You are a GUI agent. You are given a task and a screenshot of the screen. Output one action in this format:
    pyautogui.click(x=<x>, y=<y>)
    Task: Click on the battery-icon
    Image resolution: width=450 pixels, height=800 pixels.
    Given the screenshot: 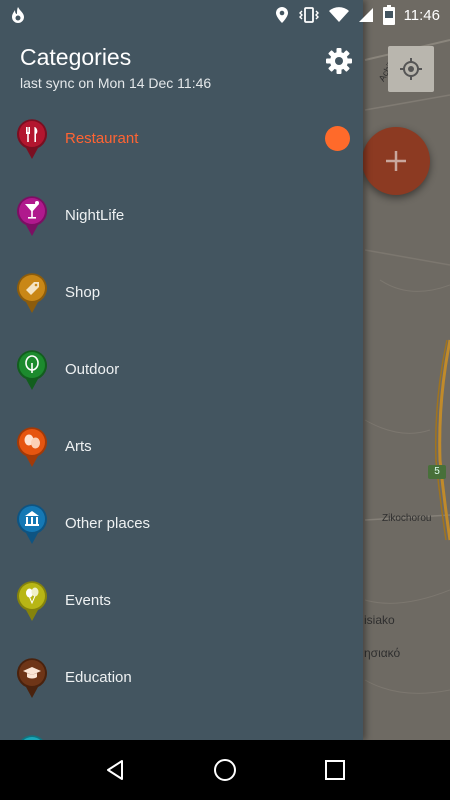 What is the action you would take?
    pyautogui.click(x=388, y=15)
    